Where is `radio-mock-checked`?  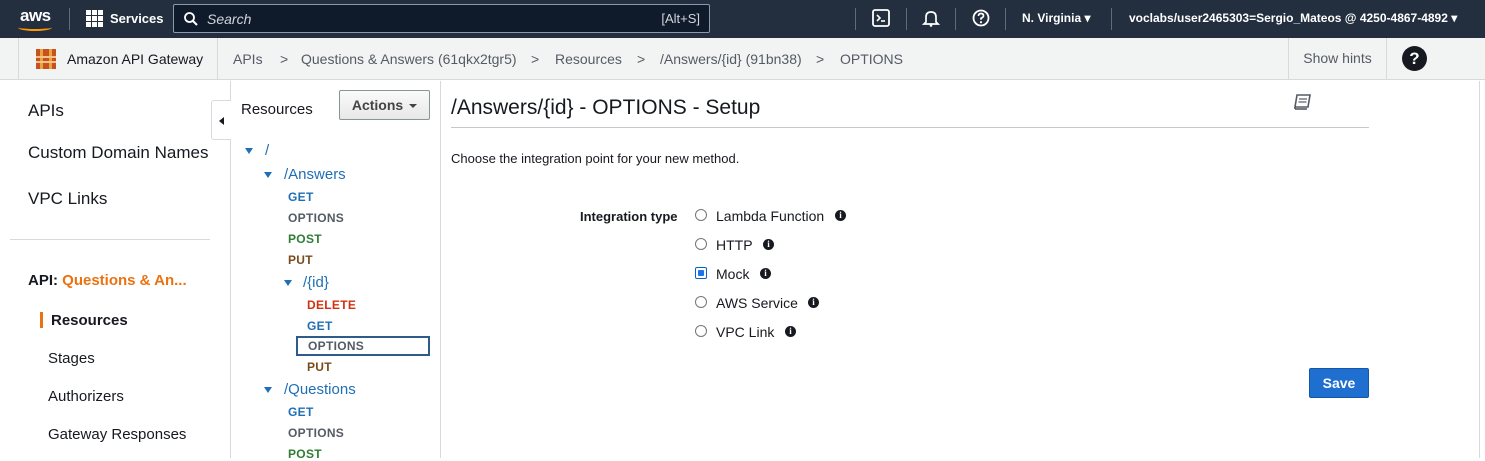 radio-mock-checked is located at coordinates (701, 273).